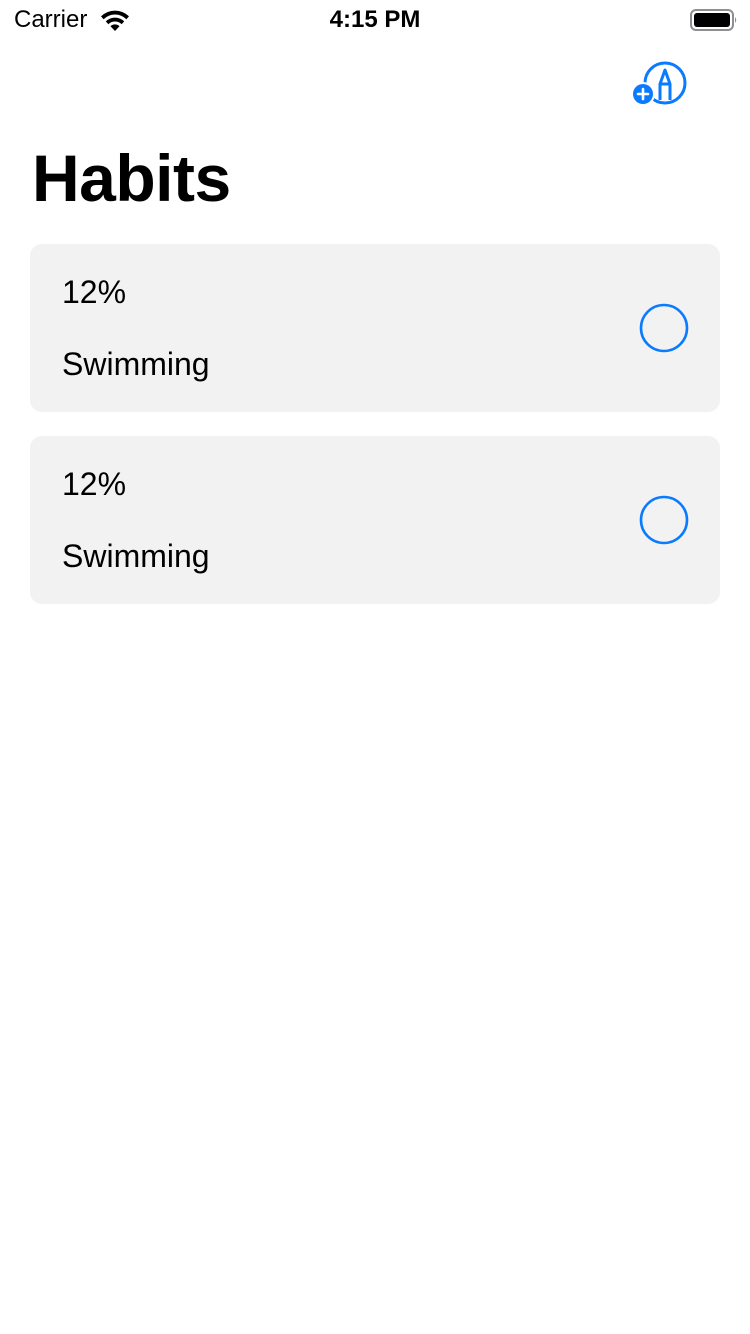 The width and height of the screenshot is (750, 1334). I want to click on battery-icon, so click(713, 20).